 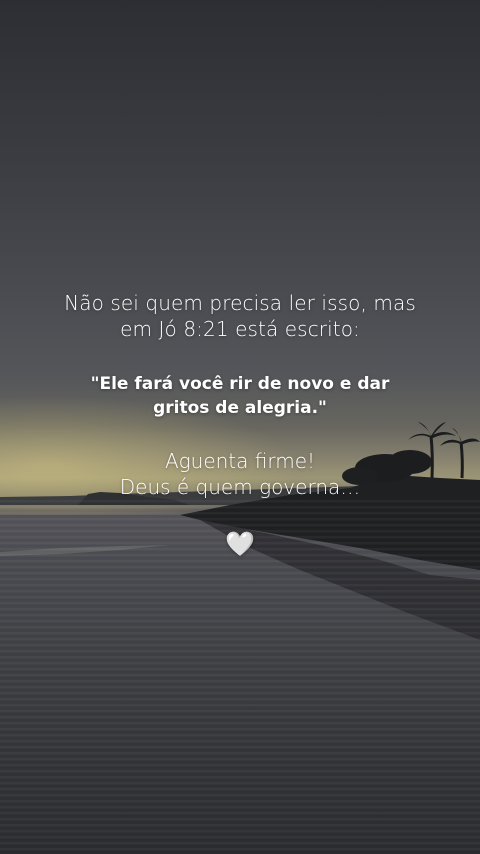 What do you see at coordinates (240, 408) in the screenshot?
I see `quote-line-2: gritos de alegria."` at bounding box center [240, 408].